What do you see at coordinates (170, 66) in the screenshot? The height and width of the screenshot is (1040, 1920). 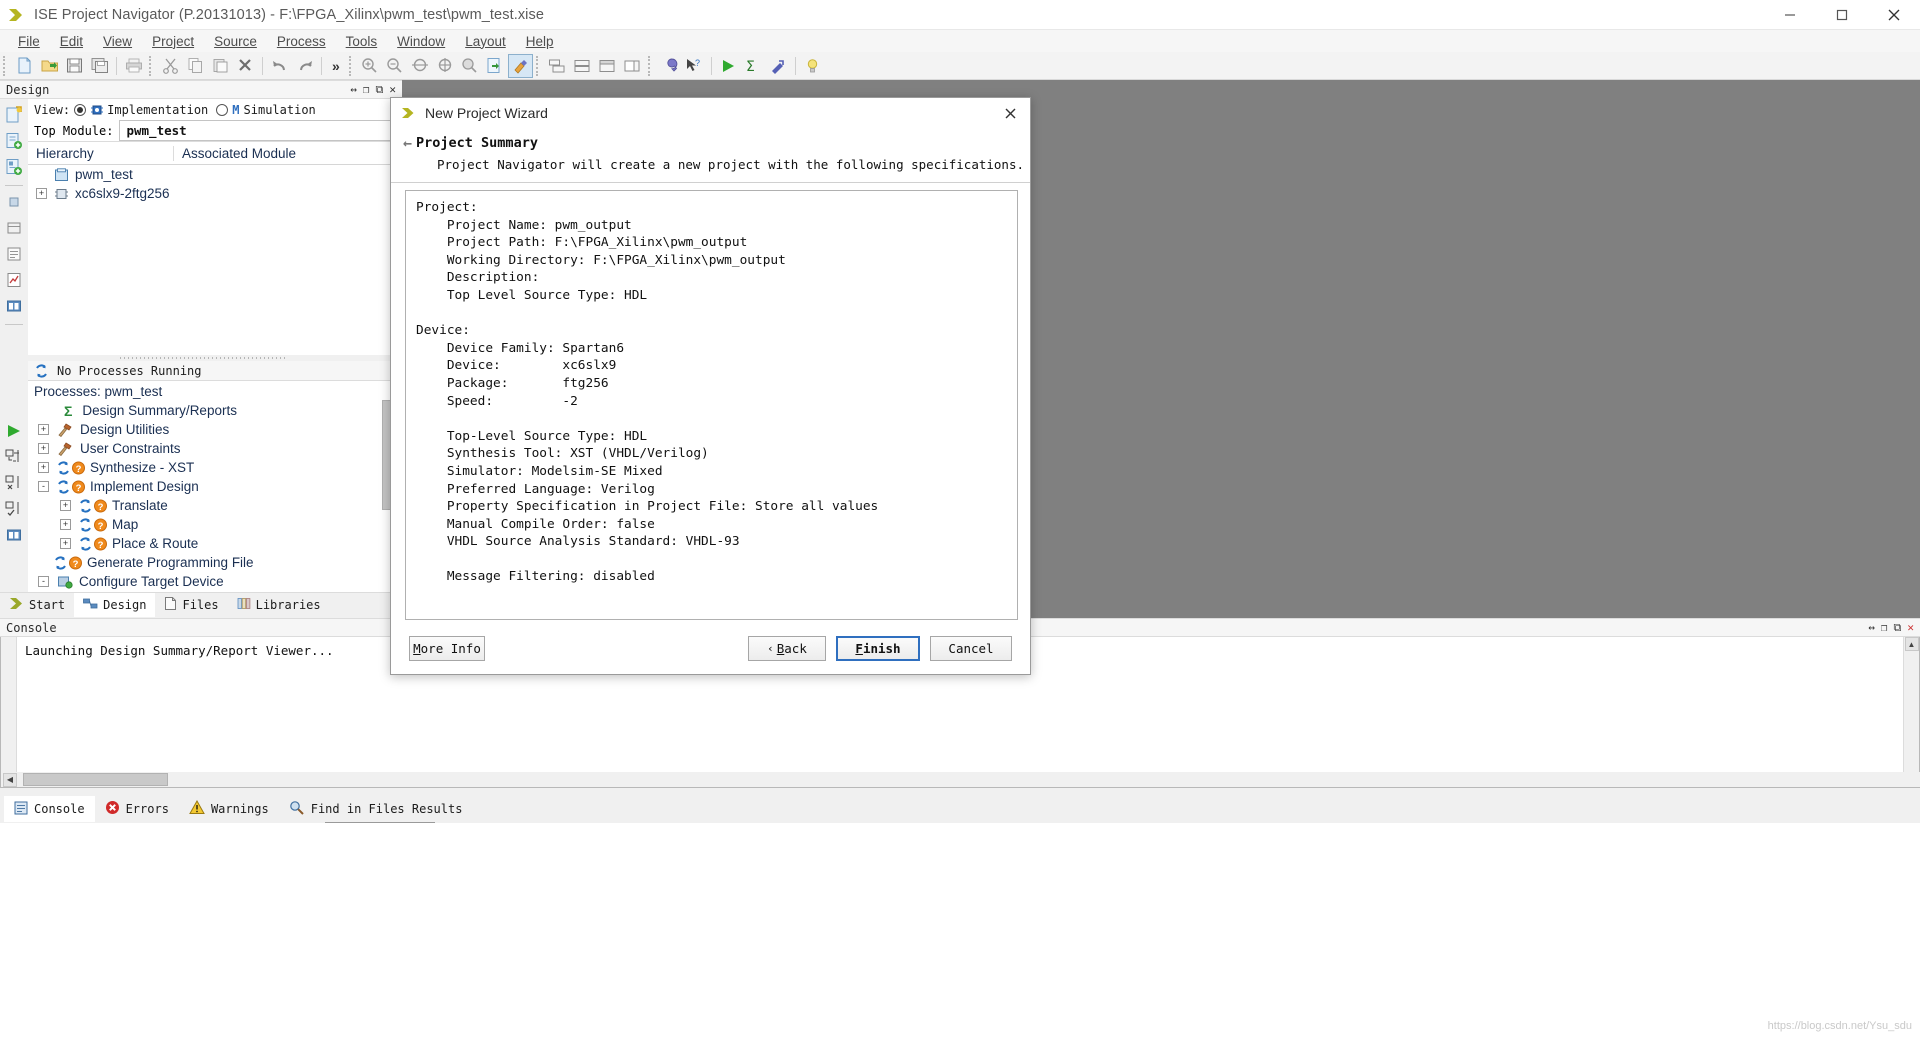 I see `cut-icon` at bounding box center [170, 66].